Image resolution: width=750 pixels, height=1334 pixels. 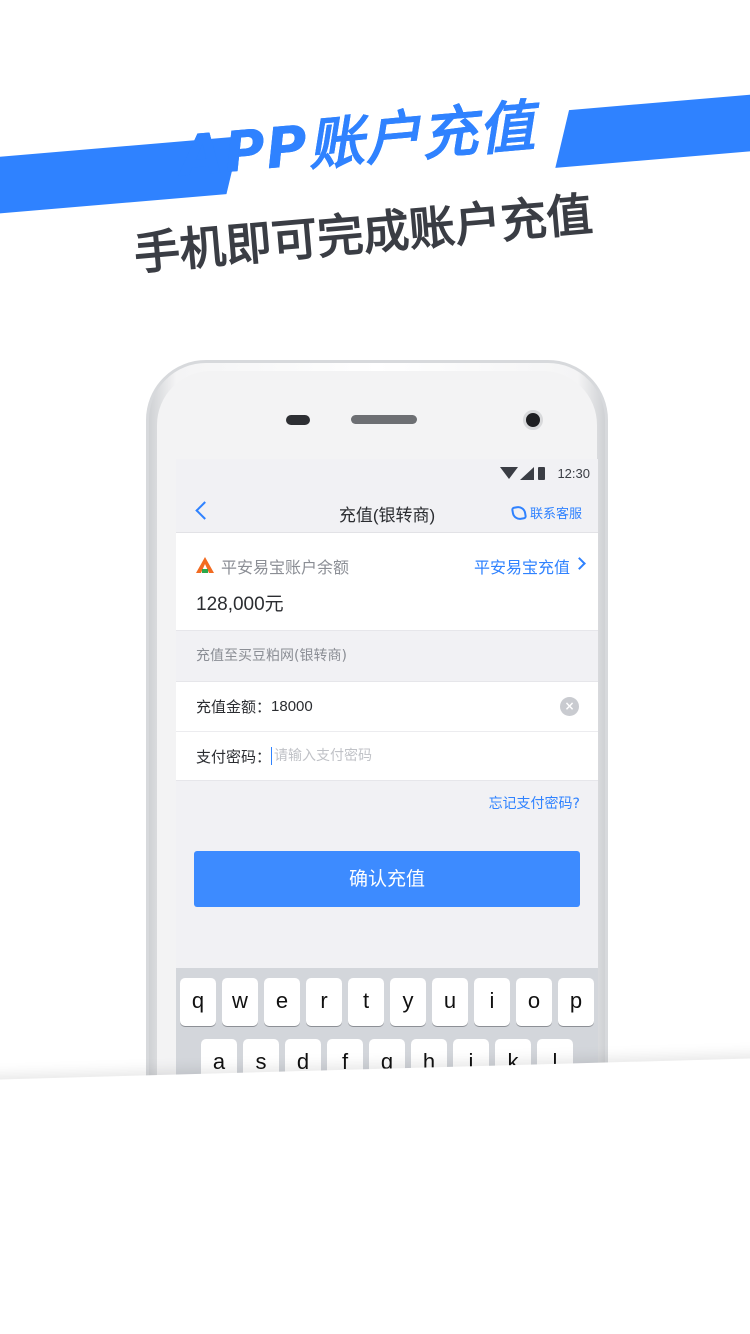 I want to click on nav-bar: 充值(银转商) 联系客服, so click(x=387, y=511).